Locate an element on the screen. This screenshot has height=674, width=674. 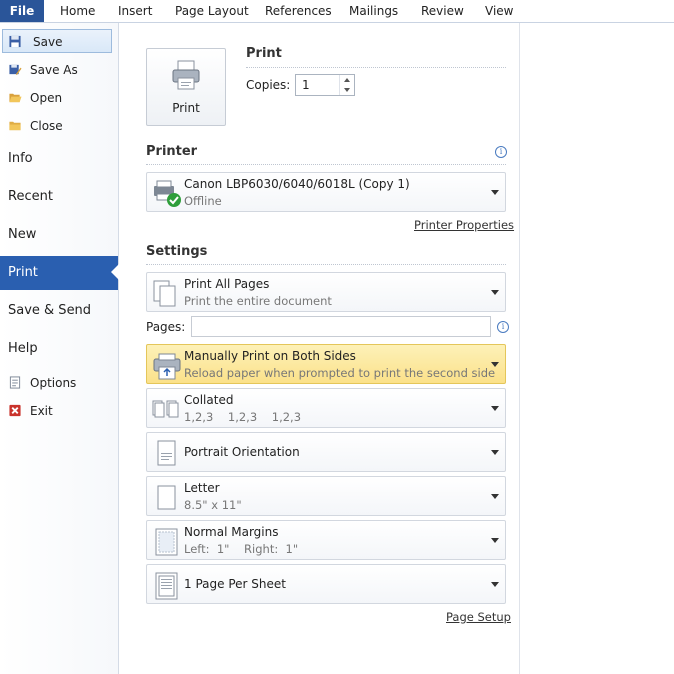
nav-save-send: Save & Send is located at coordinates (59, 311).